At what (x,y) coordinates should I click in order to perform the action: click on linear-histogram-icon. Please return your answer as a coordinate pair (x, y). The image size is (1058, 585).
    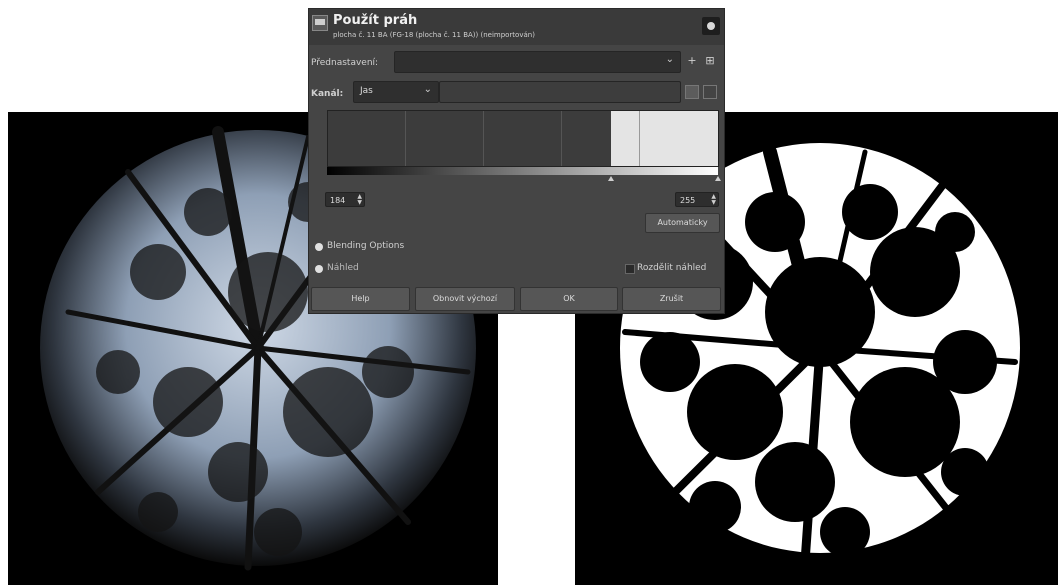
    Looking at the image, I should click on (692, 92).